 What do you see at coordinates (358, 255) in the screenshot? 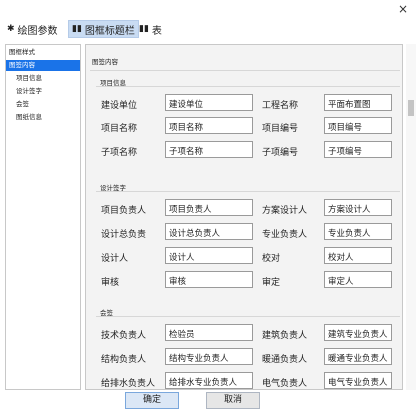
I see `checker-field: 校对人` at bounding box center [358, 255].